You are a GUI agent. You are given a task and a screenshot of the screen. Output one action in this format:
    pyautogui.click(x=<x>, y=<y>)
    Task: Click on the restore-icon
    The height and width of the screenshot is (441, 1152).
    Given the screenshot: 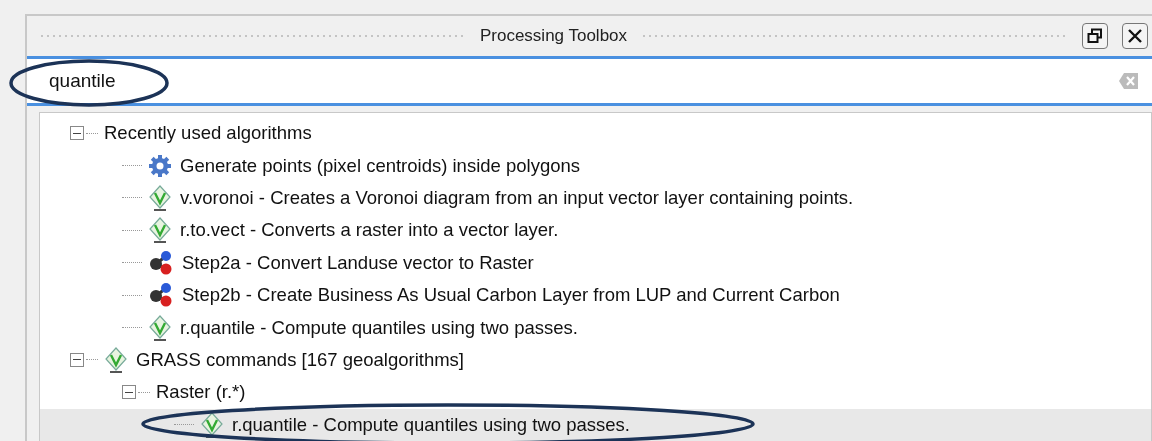 What is the action you would take?
    pyautogui.click(x=1095, y=36)
    